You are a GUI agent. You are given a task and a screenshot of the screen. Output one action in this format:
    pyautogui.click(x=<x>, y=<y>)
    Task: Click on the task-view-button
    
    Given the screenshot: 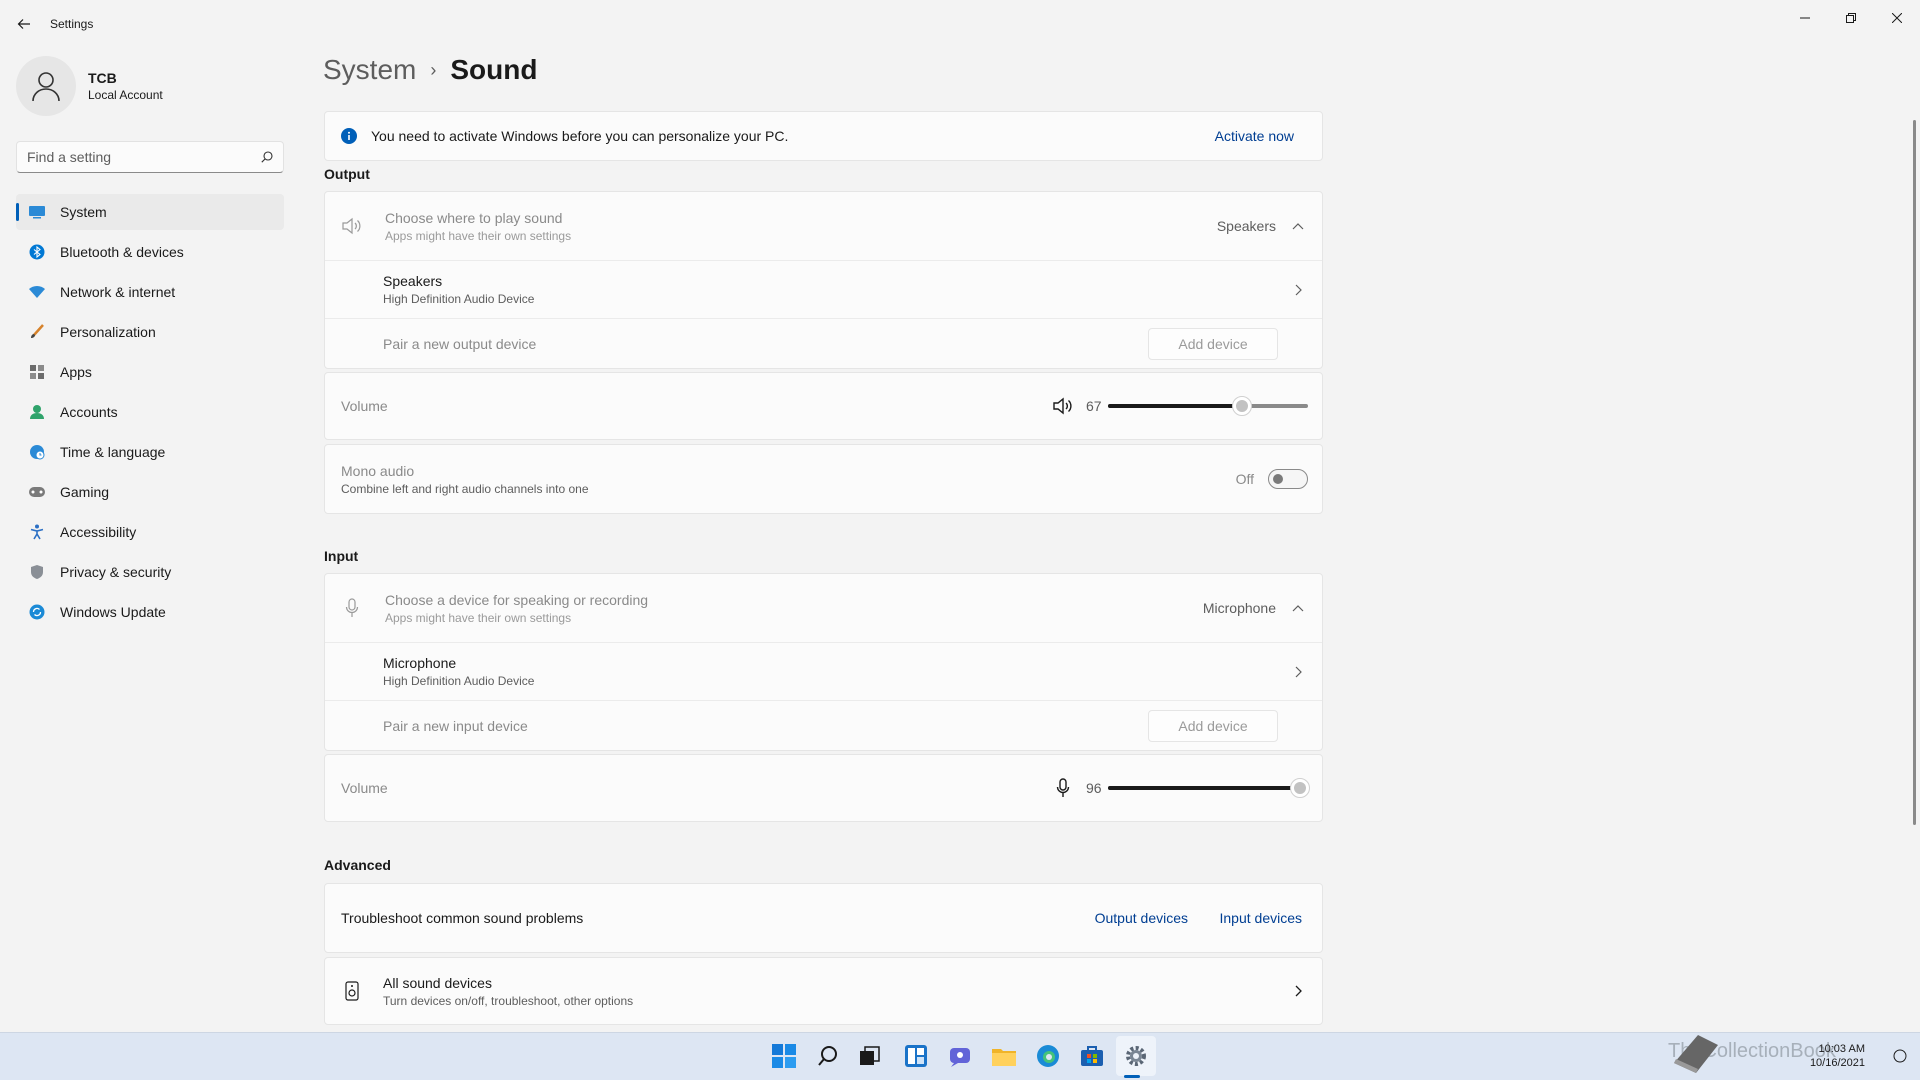 What is the action you would take?
    pyautogui.click(x=870, y=1056)
    